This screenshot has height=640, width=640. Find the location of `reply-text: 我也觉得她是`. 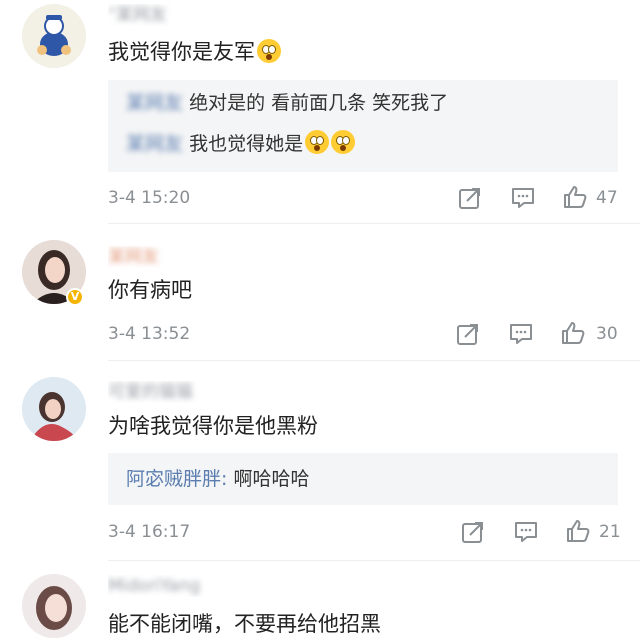

reply-text: 我也觉得她是 is located at coordinates (246, 144).